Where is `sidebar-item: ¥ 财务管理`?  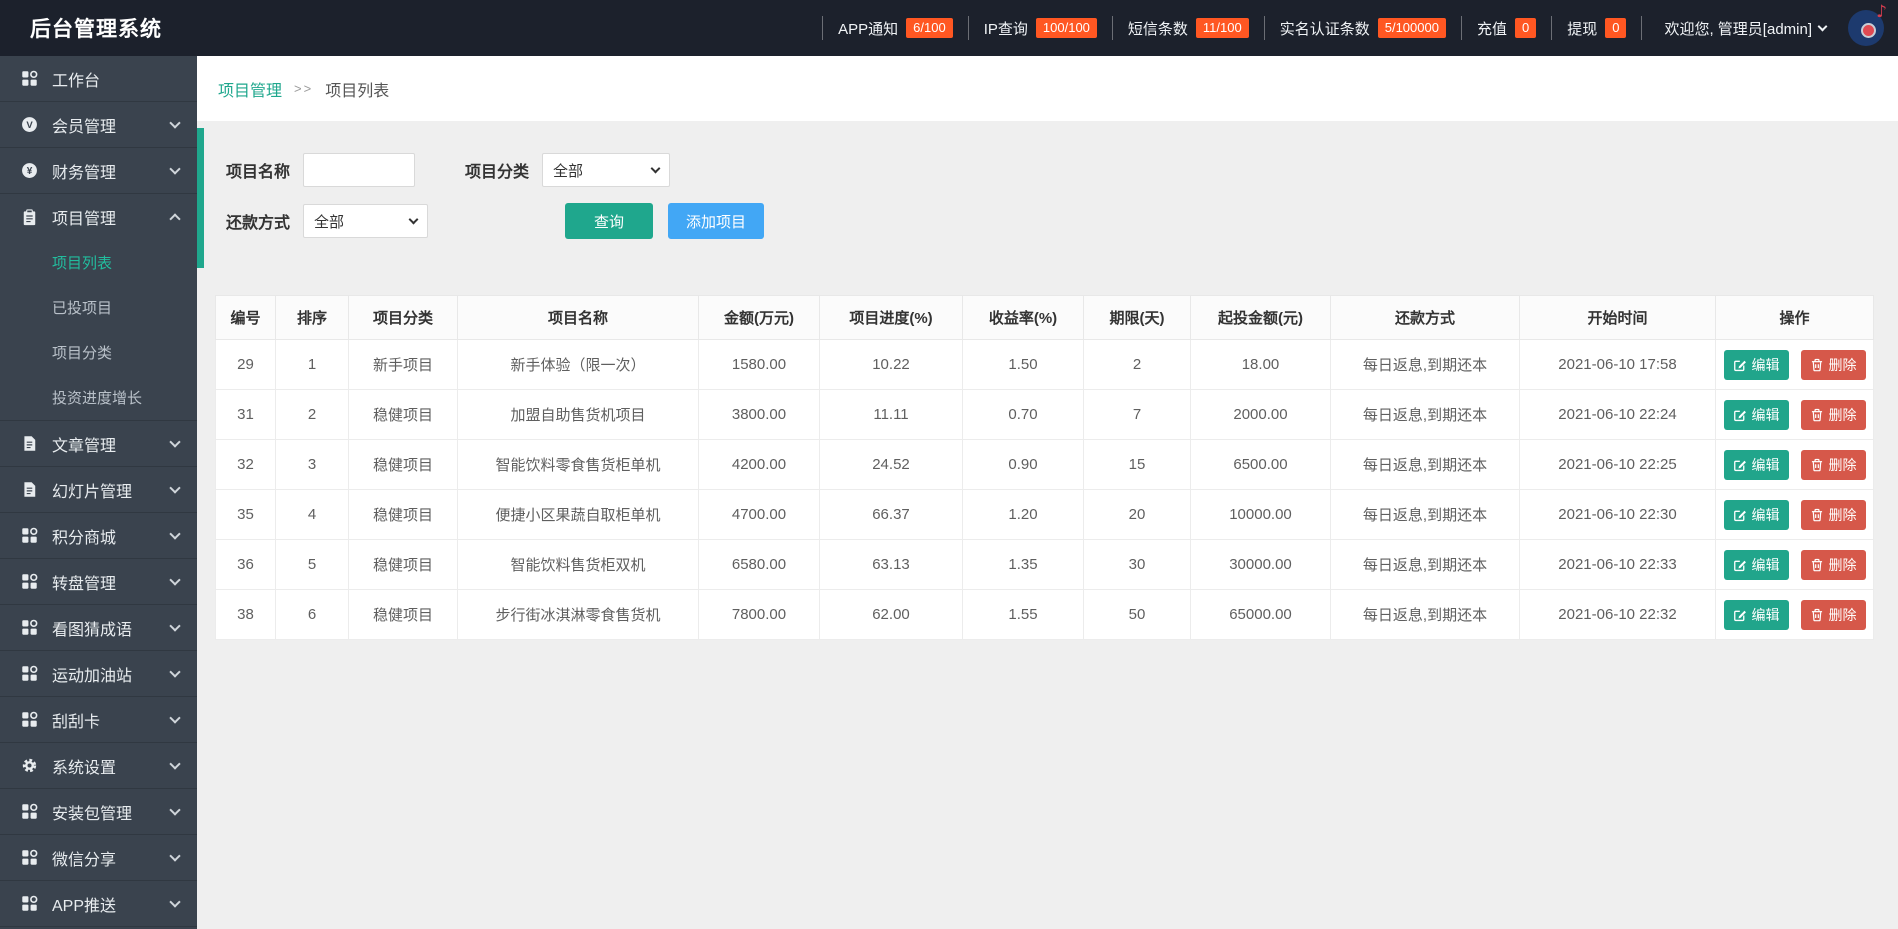 sidebar-item: ¥ 财务管理 is located at coordinates (98, 171).